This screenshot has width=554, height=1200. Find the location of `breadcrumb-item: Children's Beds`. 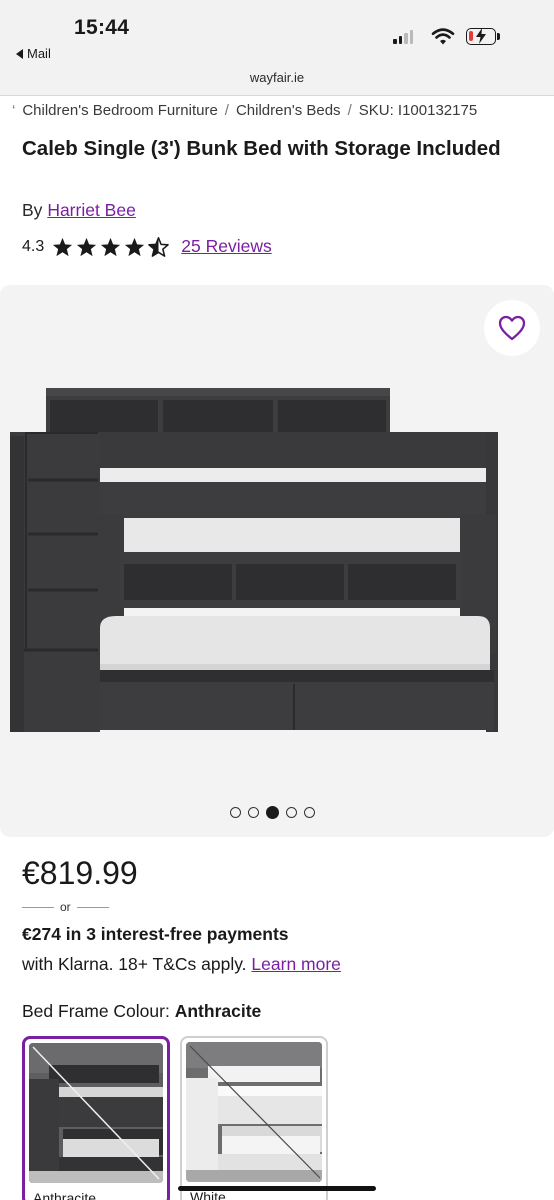

breadcrumb-item: Children's Beds is located at coordinates (288, 110).